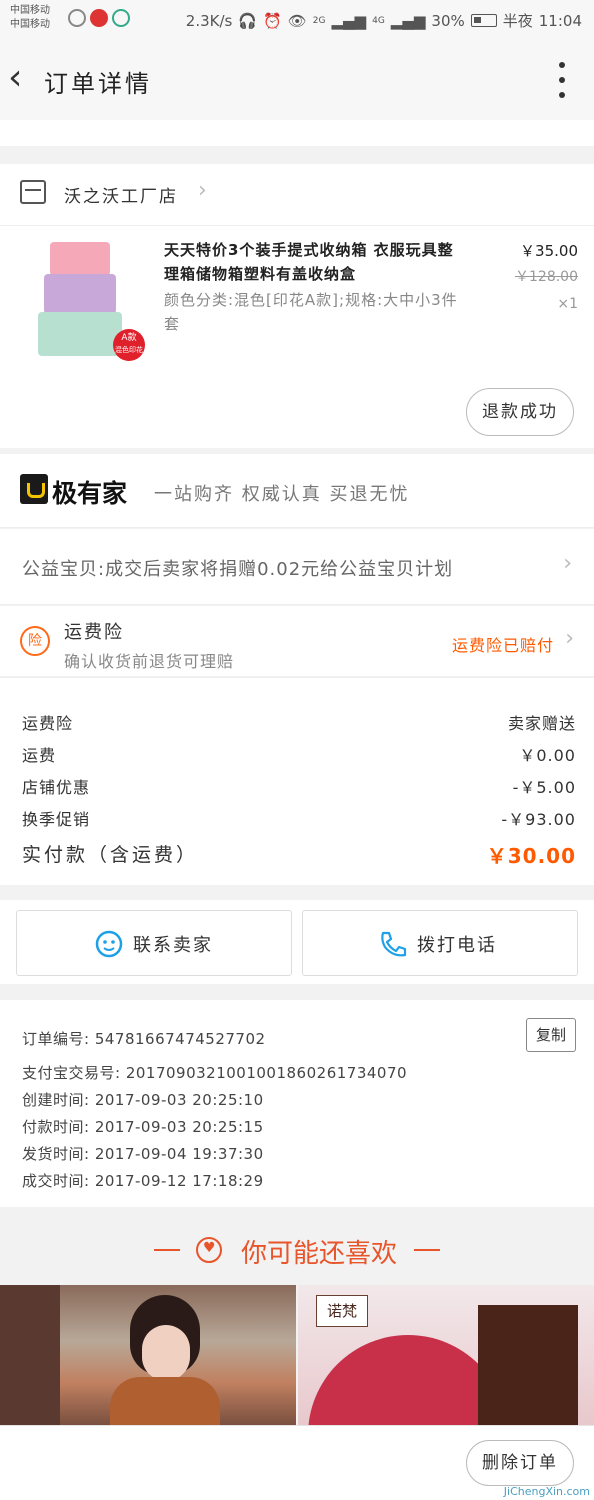 This screenshot has height=1500, width=594. I want to click on back-icon: ‹, so click(26, 80).